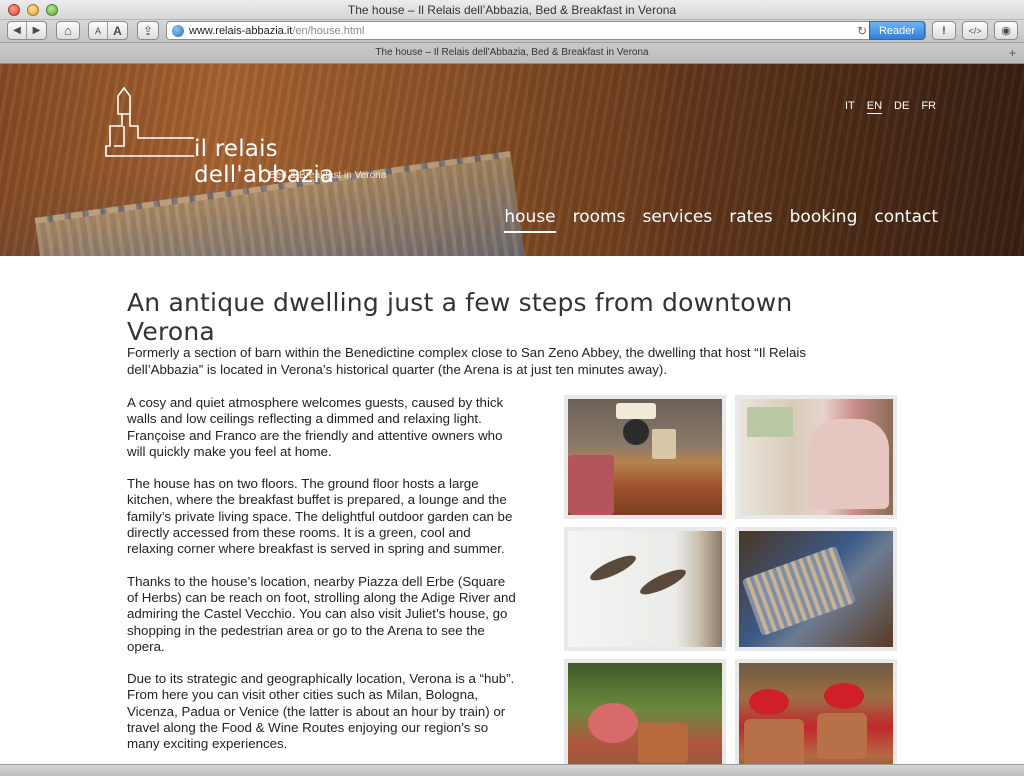 The image size is (1024, 776). Describe the element at coordinates (512, 770) in the screenshot. I see `window-bottom-bar` at that location.